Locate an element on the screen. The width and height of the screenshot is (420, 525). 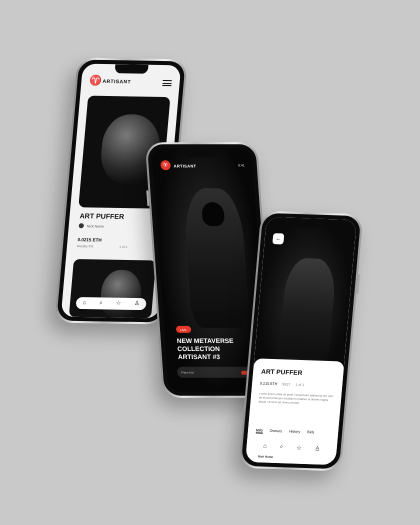
detail-hero is located at coordinates (305, 293).